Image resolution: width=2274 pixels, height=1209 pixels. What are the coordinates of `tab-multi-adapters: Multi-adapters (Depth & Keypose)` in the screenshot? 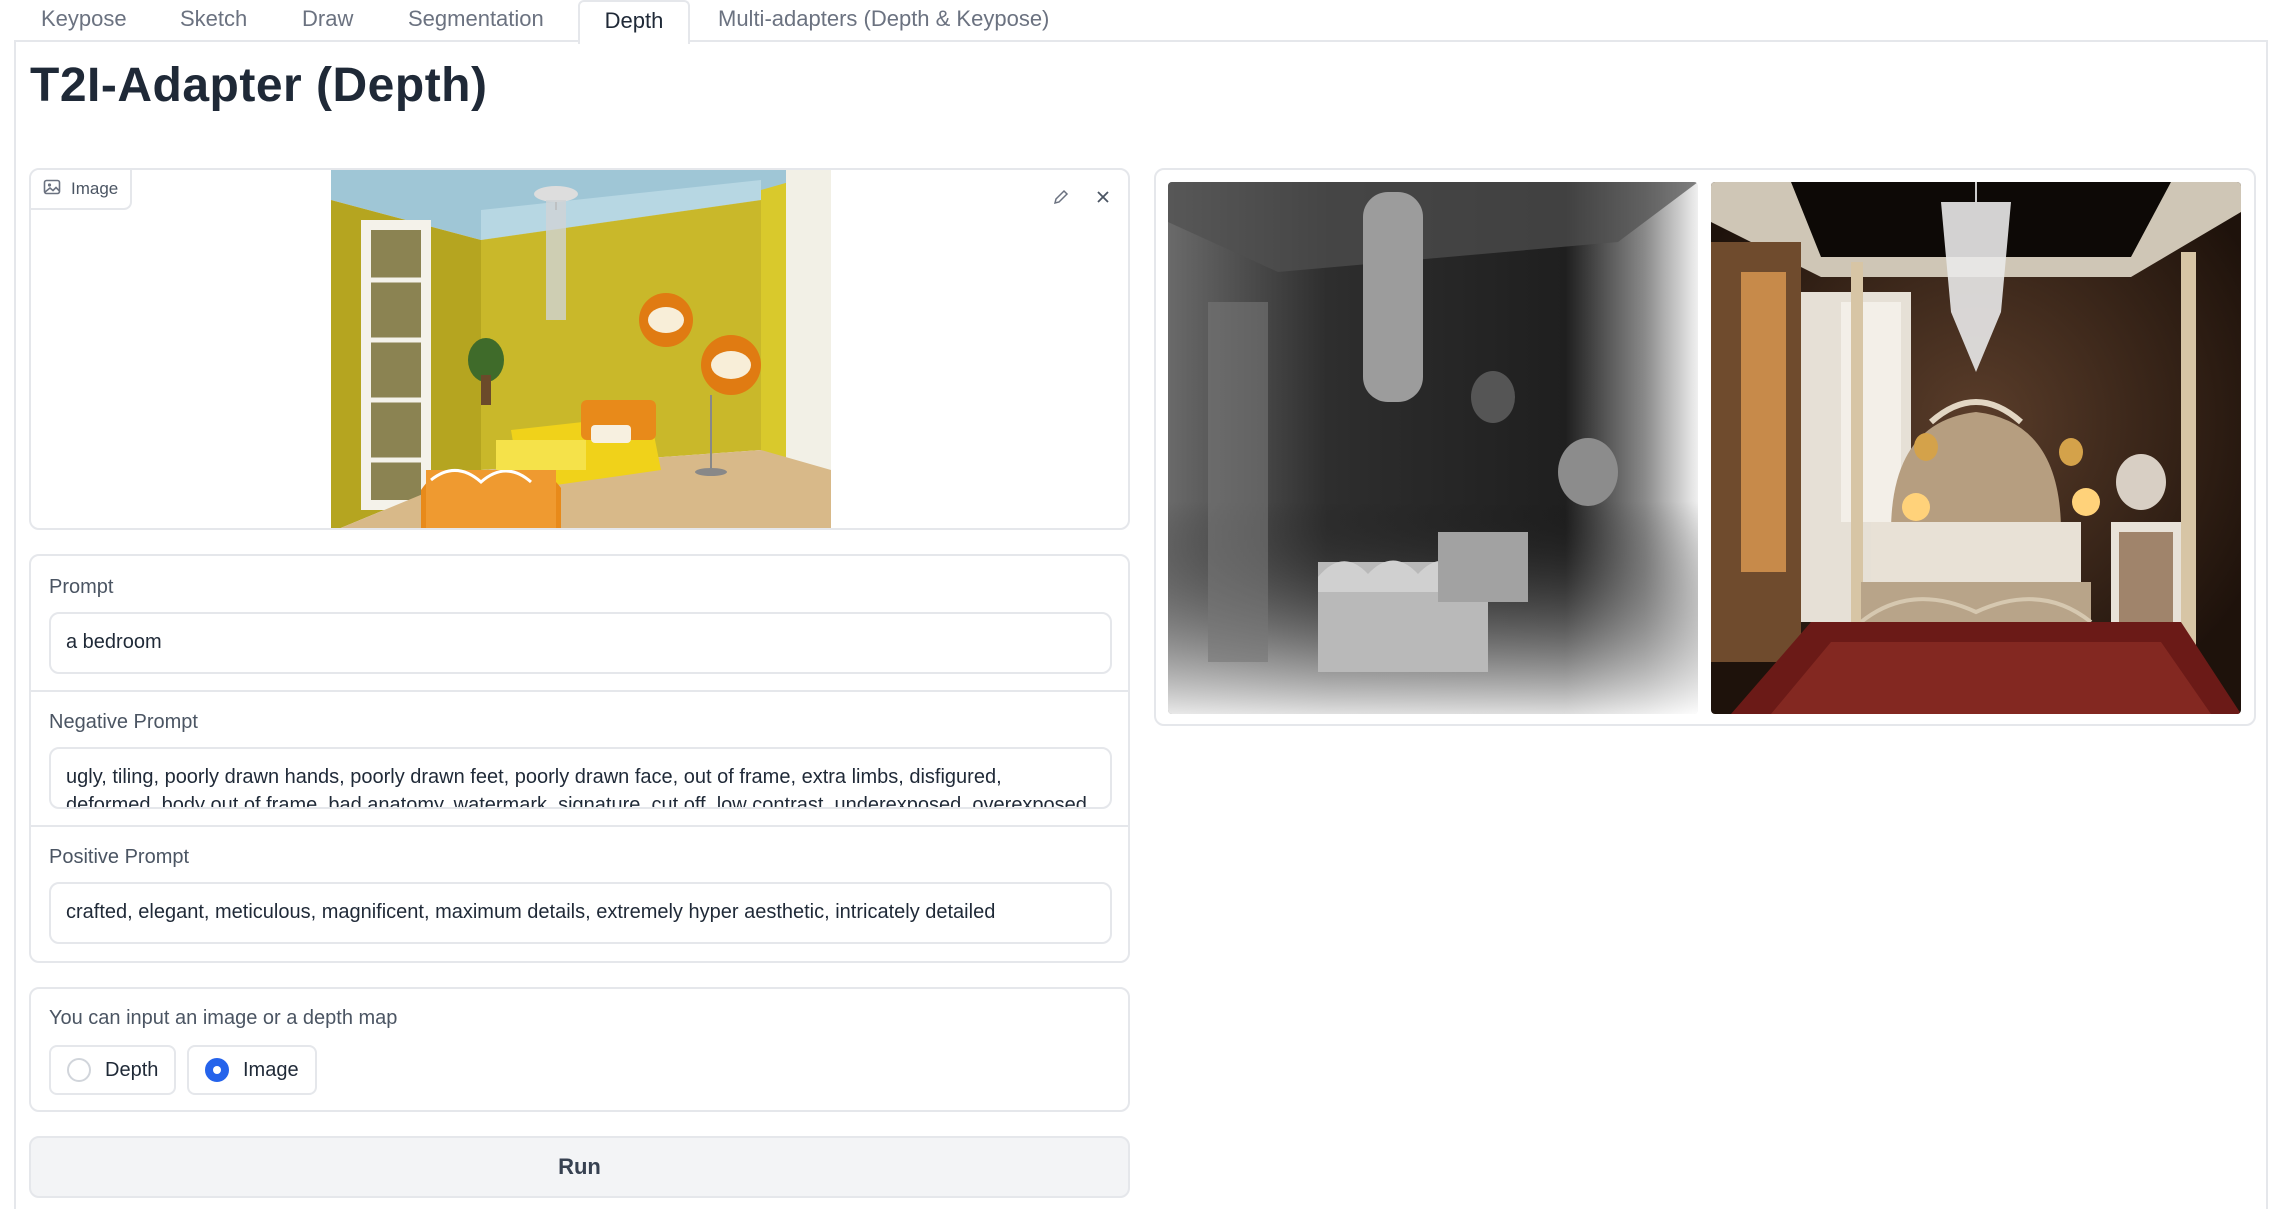 It's located at (883, 21).